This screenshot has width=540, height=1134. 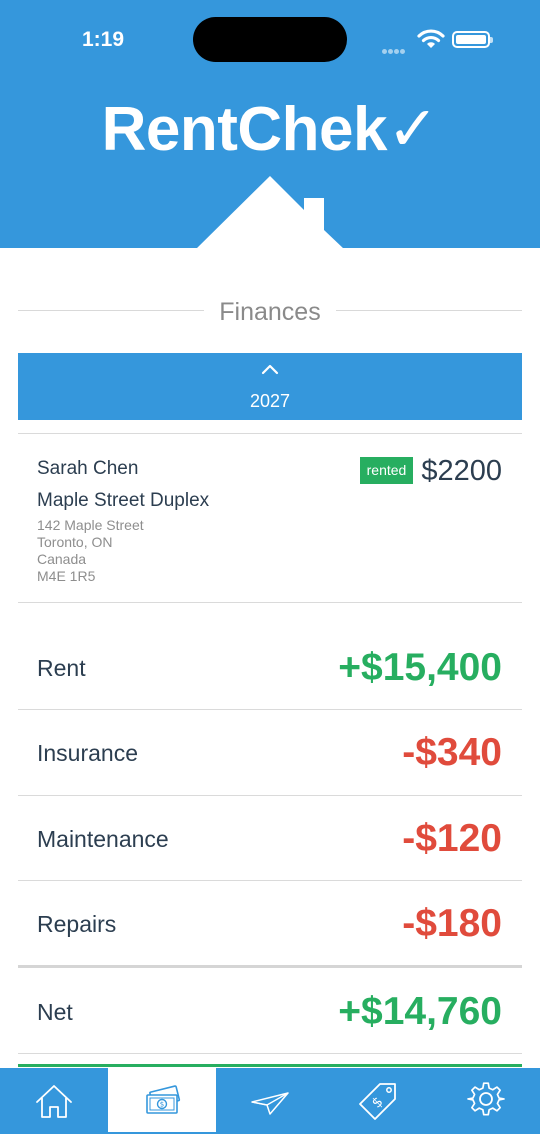 I want to click on price-tag-icon: $, so click(x=377, y=1101).